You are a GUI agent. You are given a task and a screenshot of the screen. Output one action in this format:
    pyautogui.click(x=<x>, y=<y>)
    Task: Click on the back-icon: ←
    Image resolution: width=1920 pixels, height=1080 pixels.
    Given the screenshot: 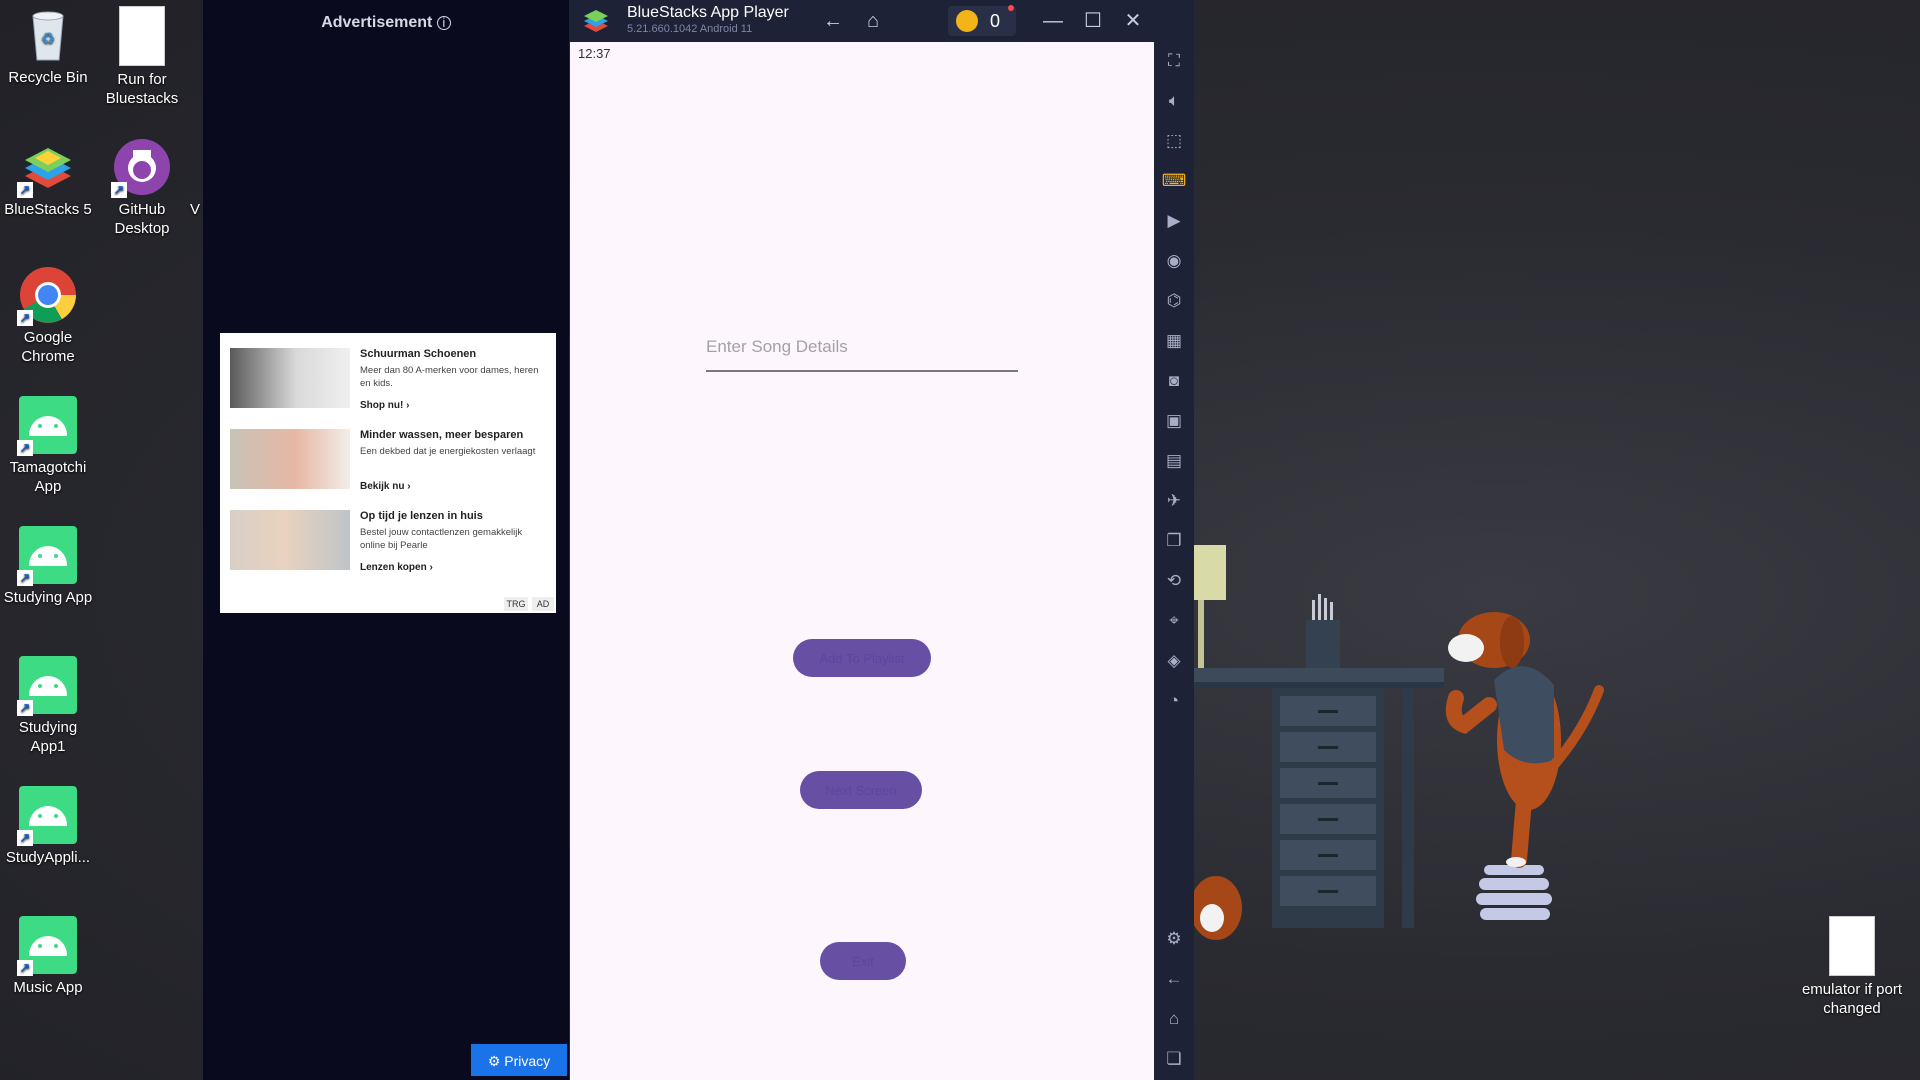 What is the action you would take?
    pyautogui.click(x=1174, y=979)
    